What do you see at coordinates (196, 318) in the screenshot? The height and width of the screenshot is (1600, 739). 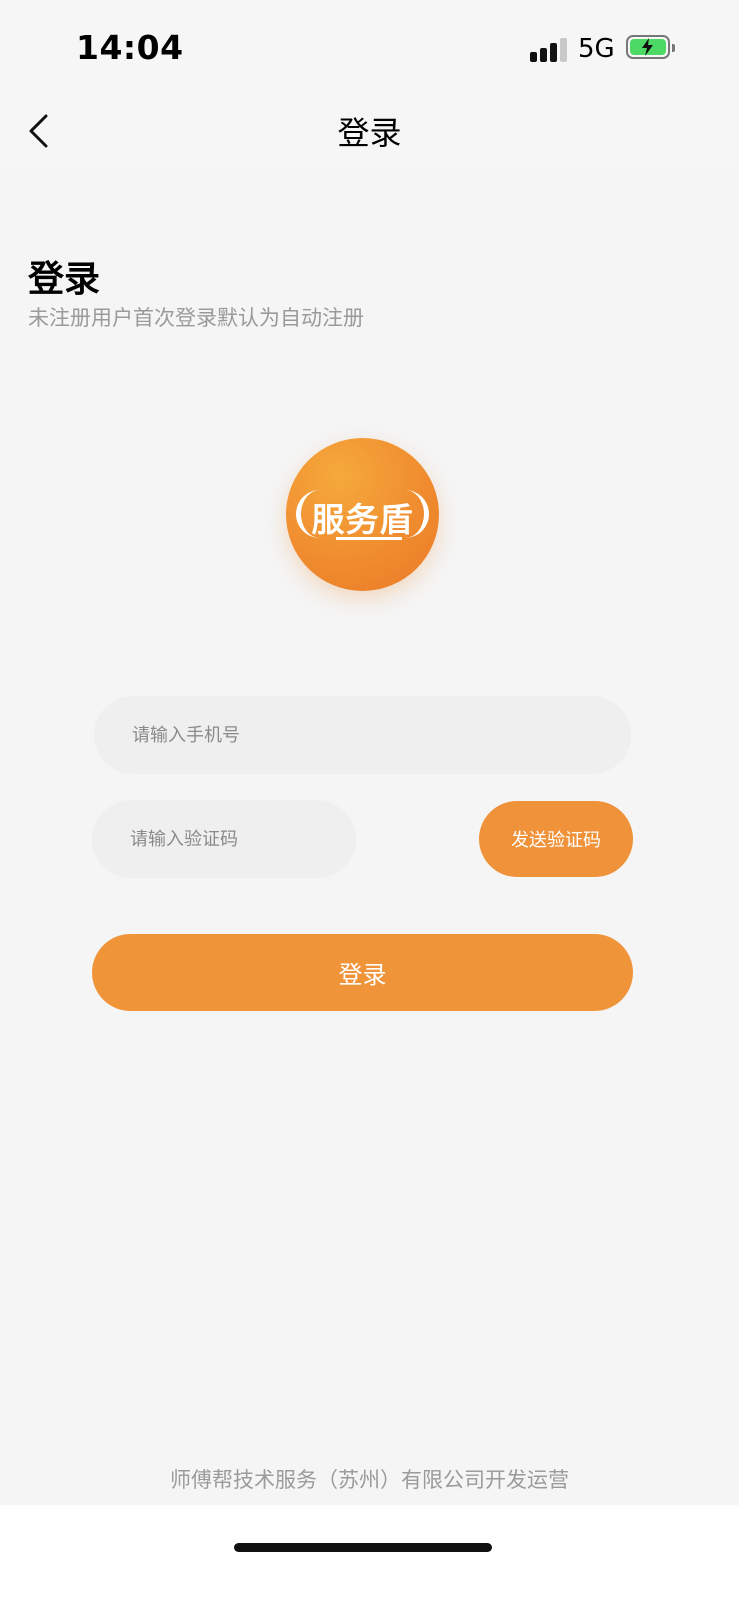 I see `page-subtitle: 未注册用户首次登录默认为自动注册` at bounding box center [196, 318].